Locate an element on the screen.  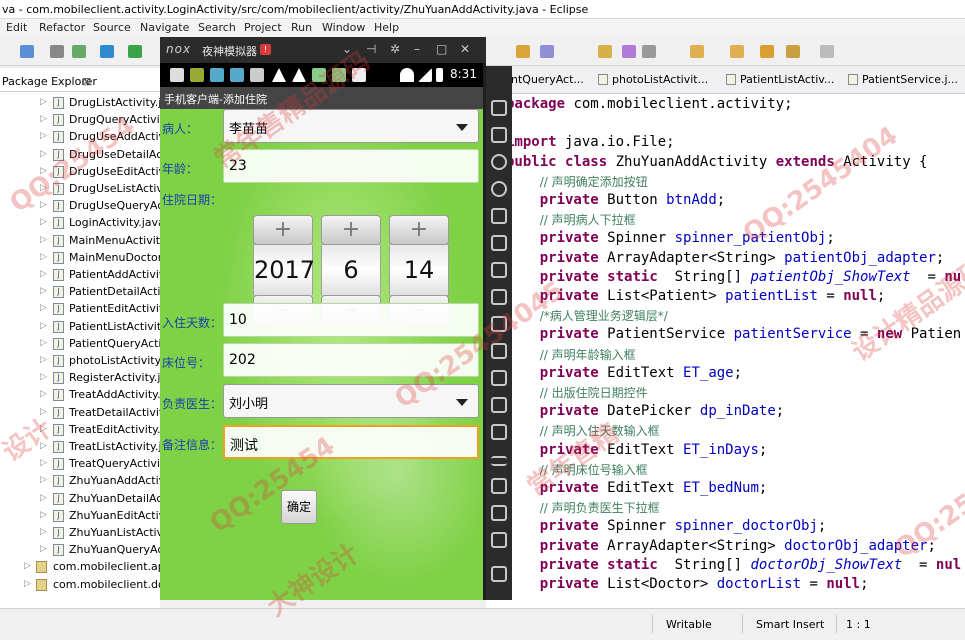
note-input: 测试 is located at coordinates (351, 442).